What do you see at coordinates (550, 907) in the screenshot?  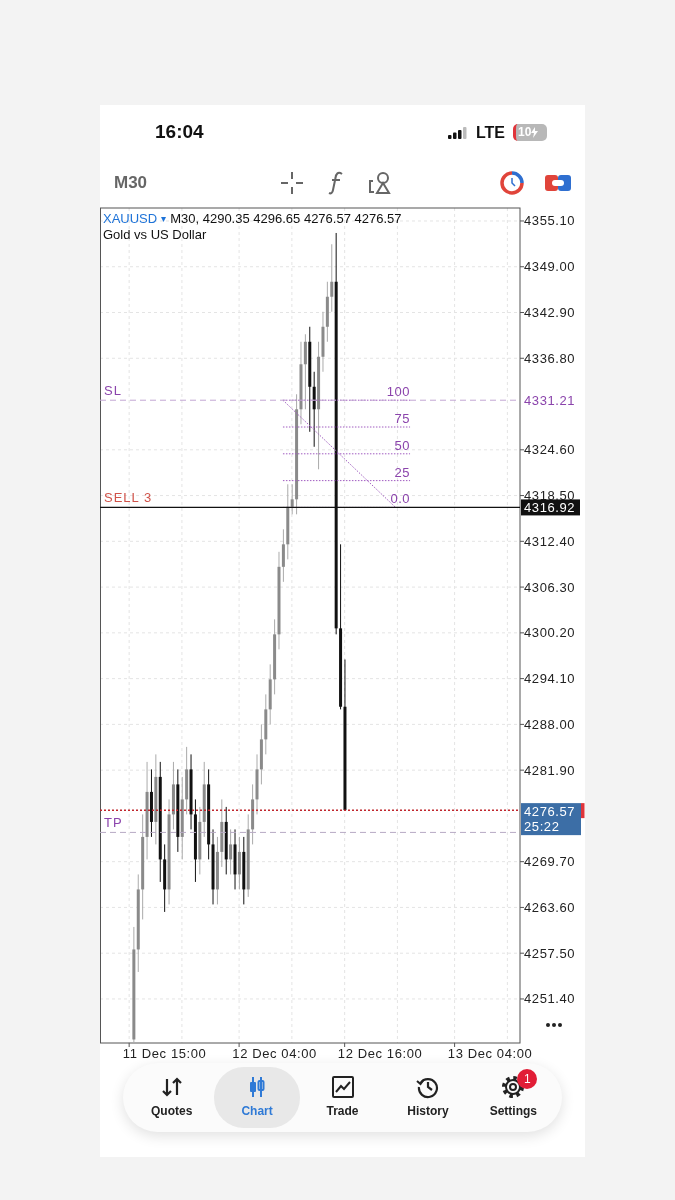 I see `y-axis-label: 4263.60` at bounding box center [550, 907].